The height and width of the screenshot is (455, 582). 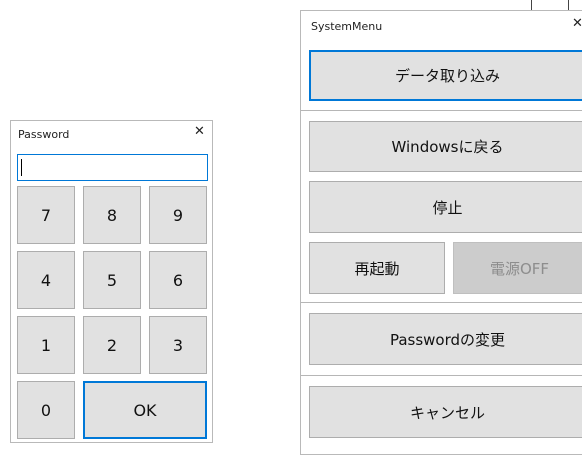 I want to click on key-3-label: 3, so click(x=178, y=345).